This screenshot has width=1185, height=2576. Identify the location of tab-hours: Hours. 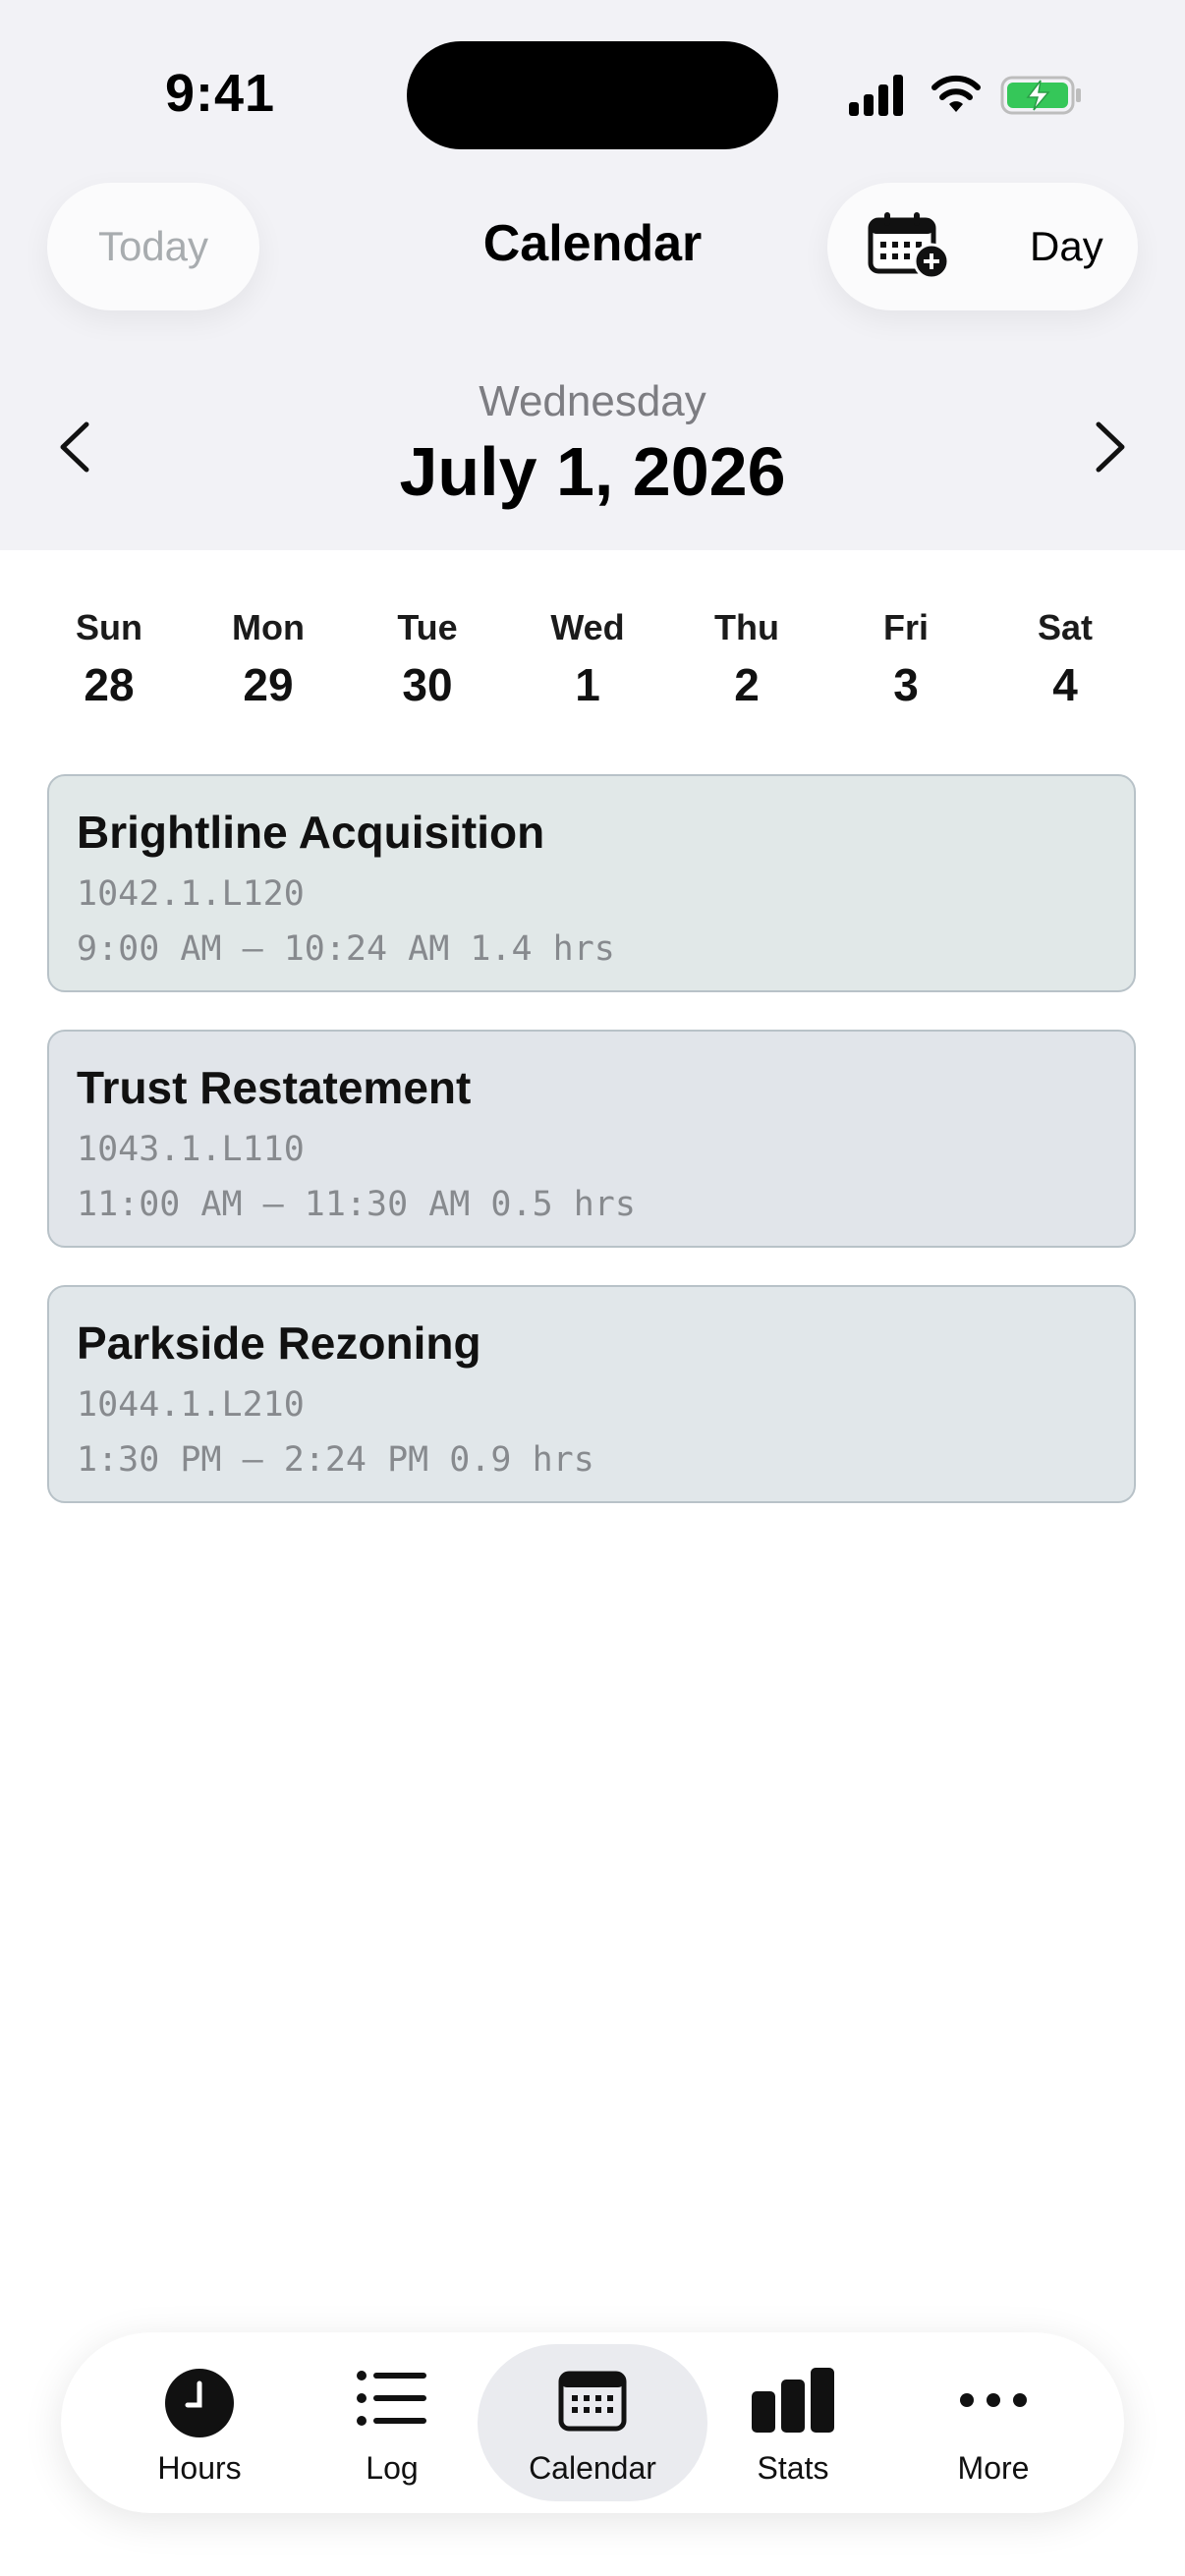
(200, 2422).